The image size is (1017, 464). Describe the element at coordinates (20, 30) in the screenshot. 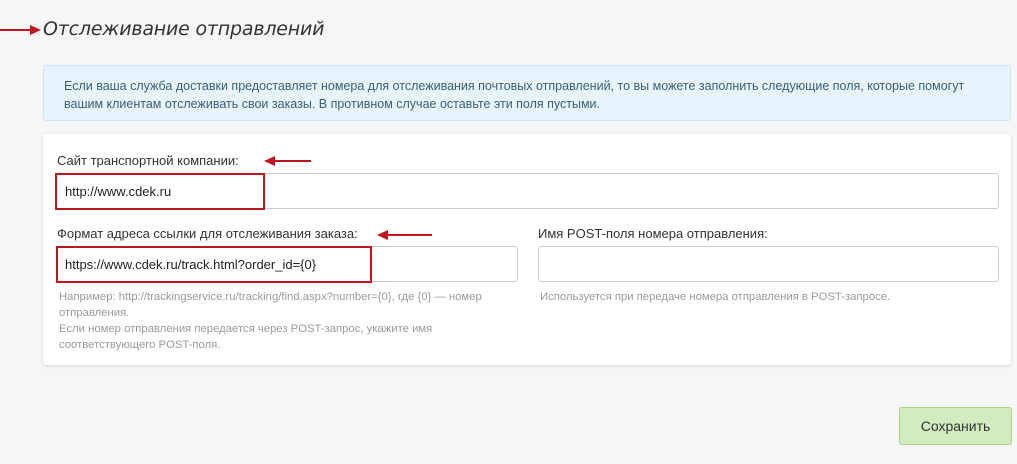

I see `annotation-arrow-title` at that location.